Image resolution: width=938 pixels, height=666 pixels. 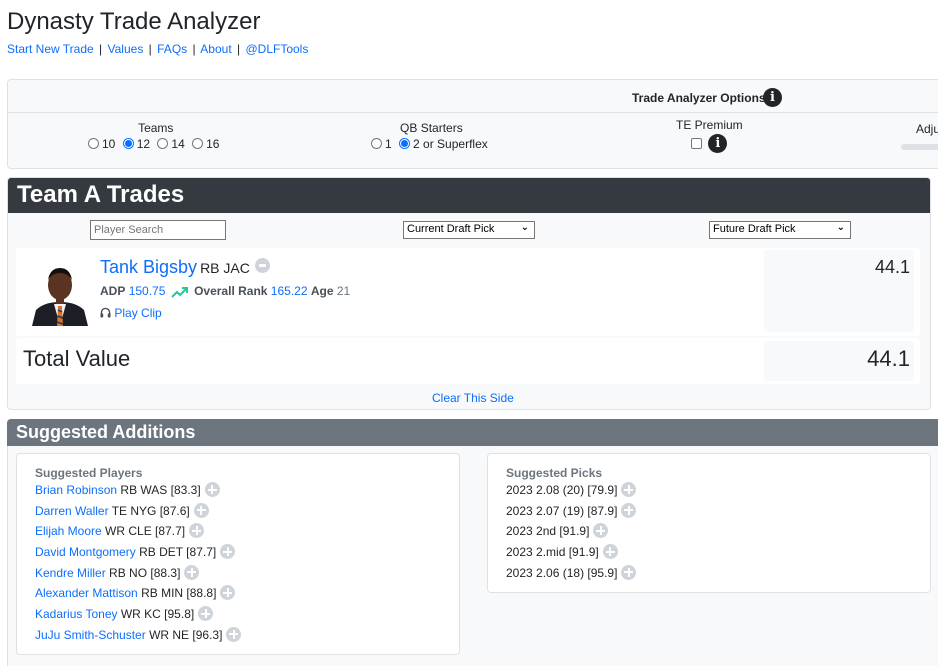 I want to click on suggested-player-info: TE NYG [87.6], so click(x=150, y=510).